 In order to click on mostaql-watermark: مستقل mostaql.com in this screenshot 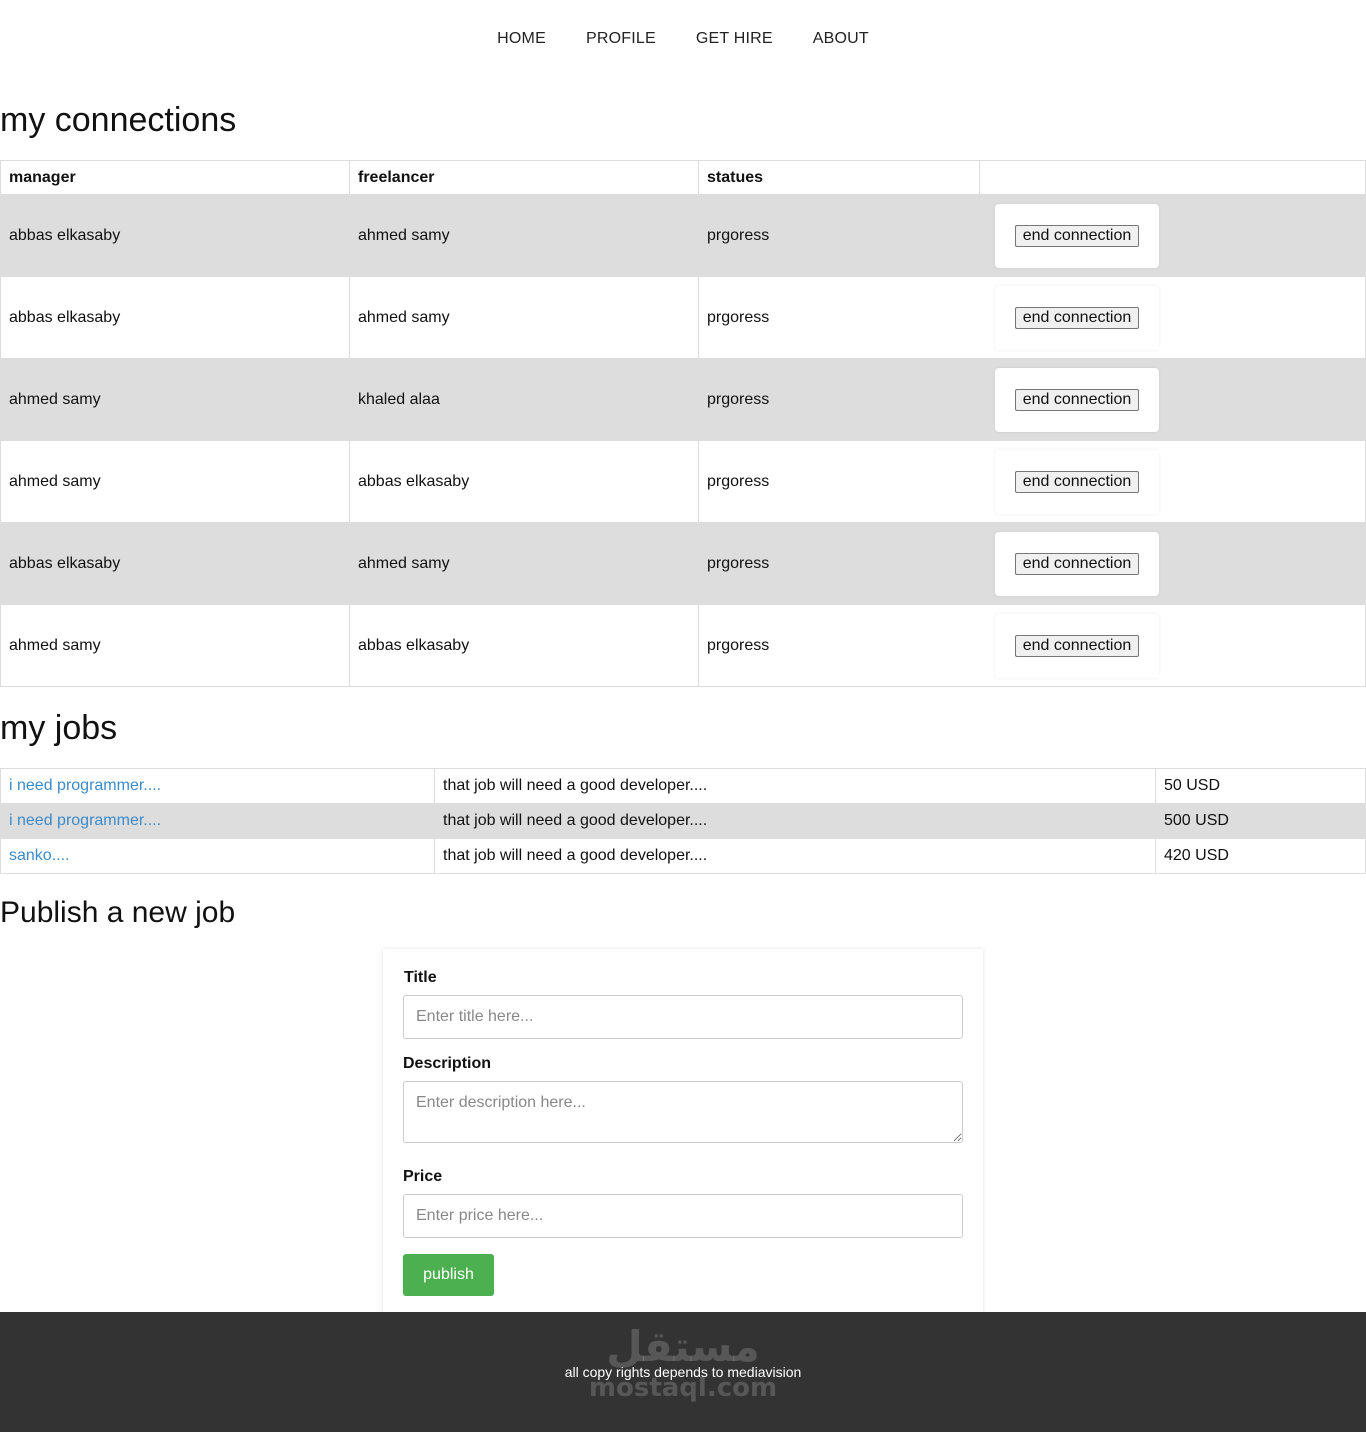, I will do `click(683, 1362)`.